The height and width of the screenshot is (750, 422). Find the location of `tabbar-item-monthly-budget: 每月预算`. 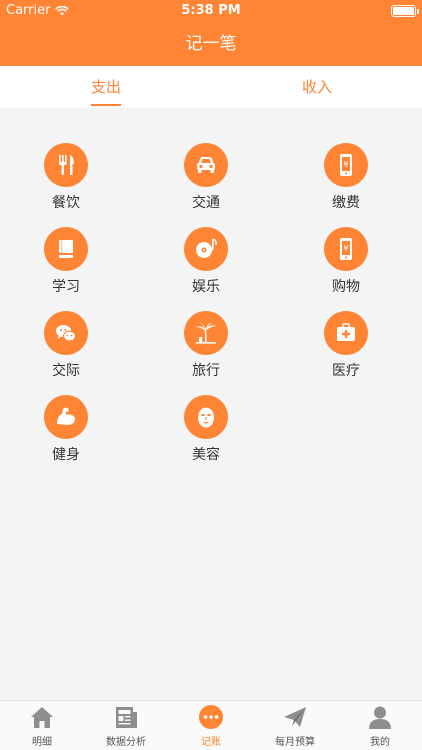

tabbar-item-monthly-budget: 每月预算 is located at coordinates (295, 725).